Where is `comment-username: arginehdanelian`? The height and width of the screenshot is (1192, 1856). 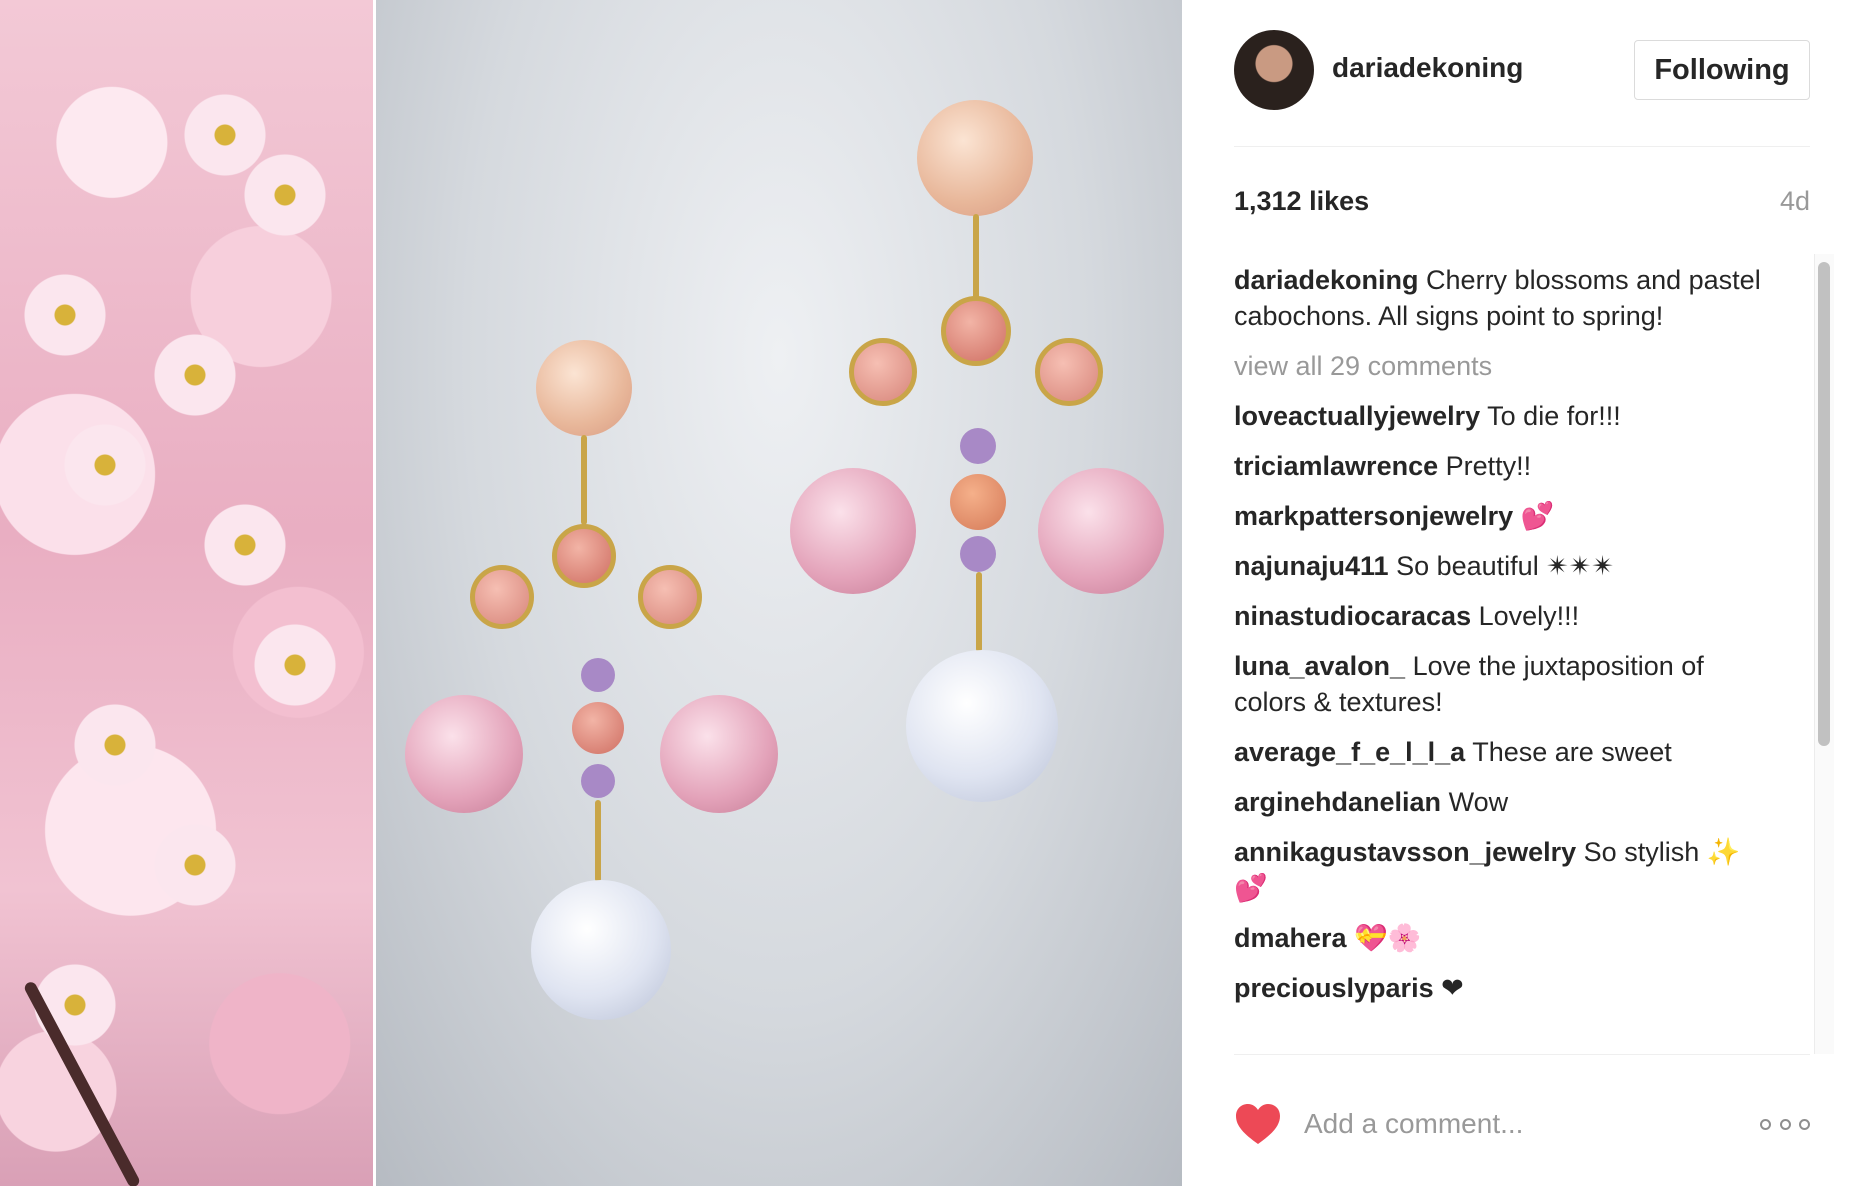
comment-username: arginehdanelian is located at coordinates (1337, 802).